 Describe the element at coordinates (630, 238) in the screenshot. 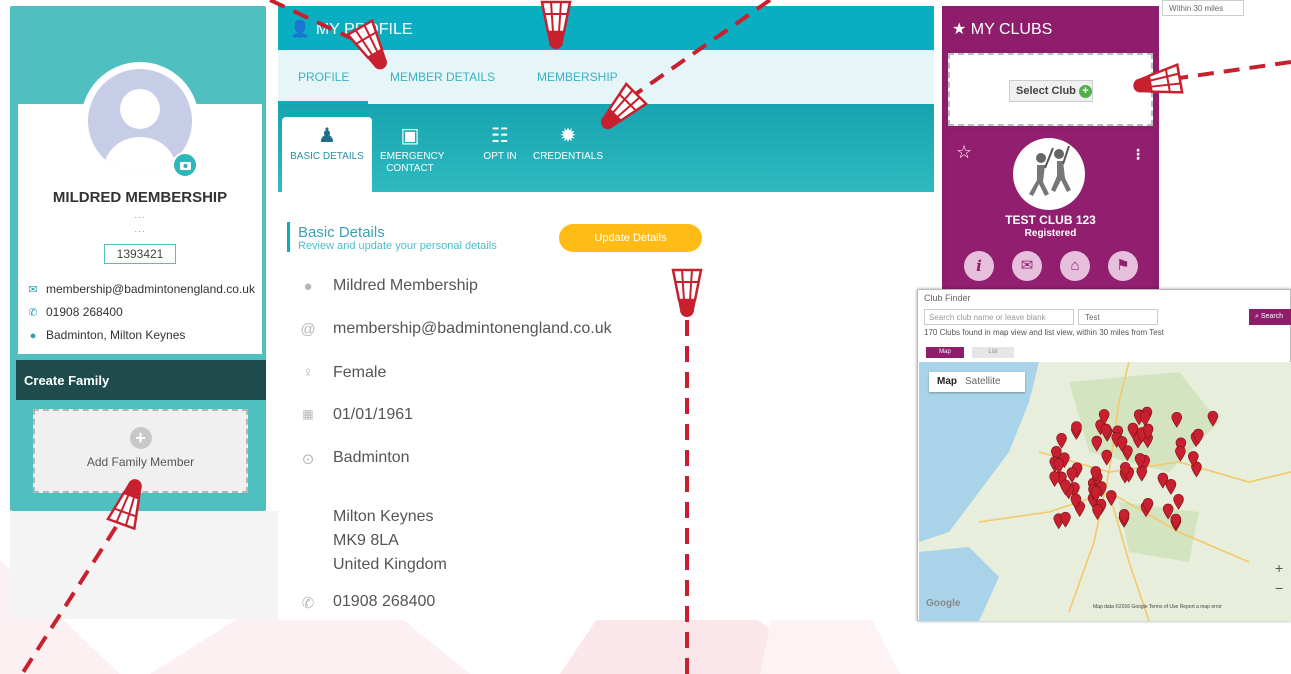

I see `update-details-button: Update Details` at that location.